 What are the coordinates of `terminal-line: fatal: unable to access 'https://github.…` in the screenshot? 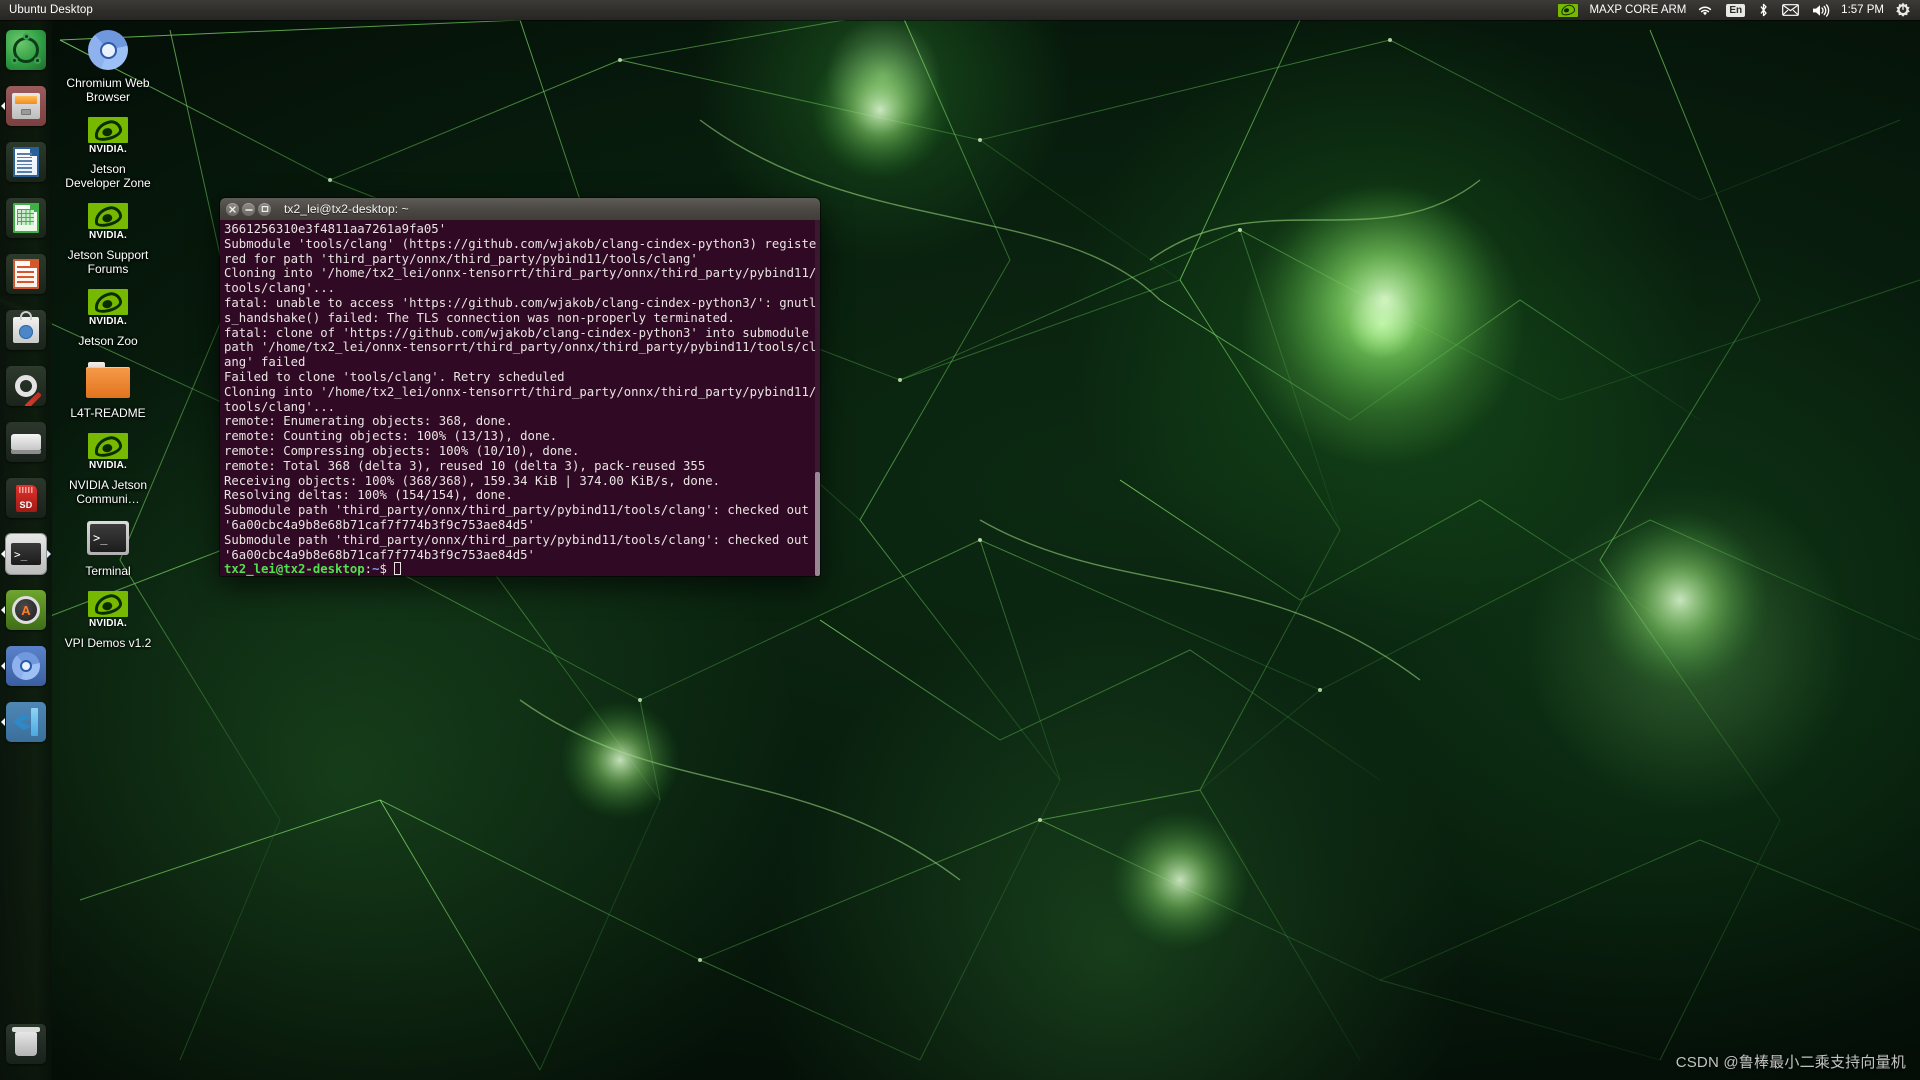 It's located at (520, 302).